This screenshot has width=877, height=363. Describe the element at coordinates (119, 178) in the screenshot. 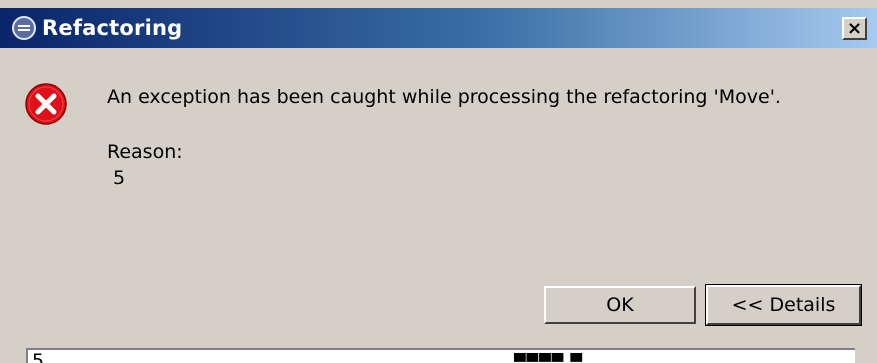

I see `reason-value: 5` at that location.